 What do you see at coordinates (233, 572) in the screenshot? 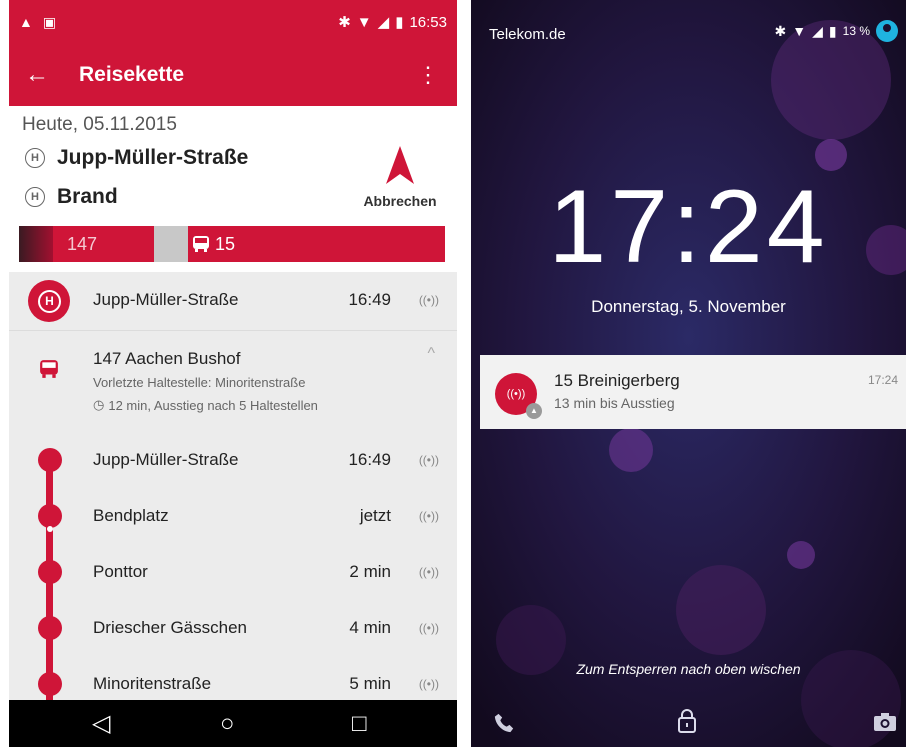
I see `table-row: Ponttor 2 min ((•))` at bounding box center [233, 572].